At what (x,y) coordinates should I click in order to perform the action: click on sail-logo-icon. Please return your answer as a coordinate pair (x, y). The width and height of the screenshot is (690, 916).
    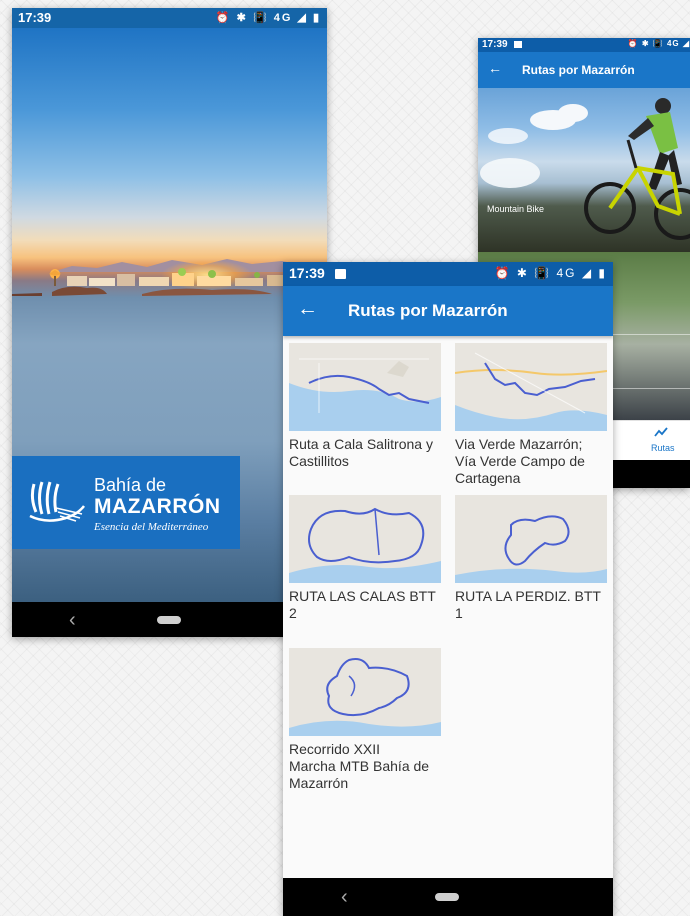
    Looking at the image, I should click on (57, 501).